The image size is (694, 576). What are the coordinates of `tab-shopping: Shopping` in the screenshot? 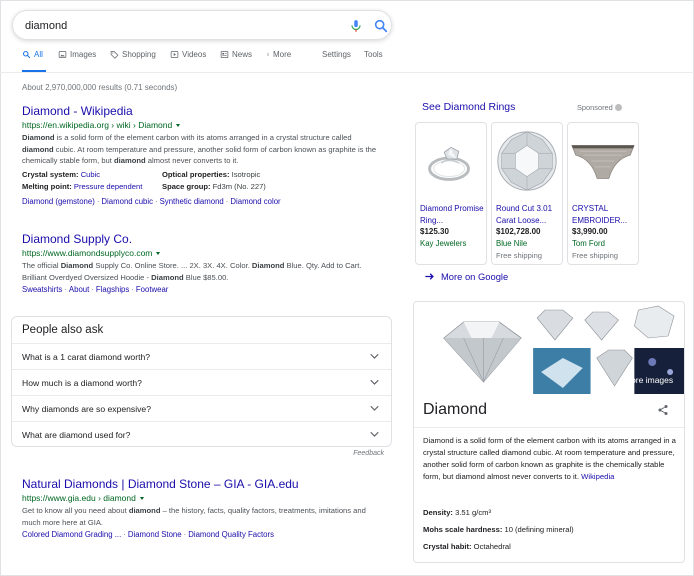 It's located at (133, 61).